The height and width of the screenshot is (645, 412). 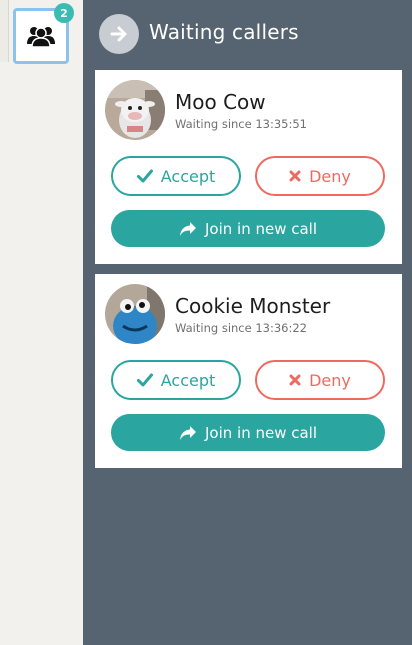 What do you see at coordinates (41, 37) in the screenshot?
I see `group-icon` at bounding box center [41, 37].